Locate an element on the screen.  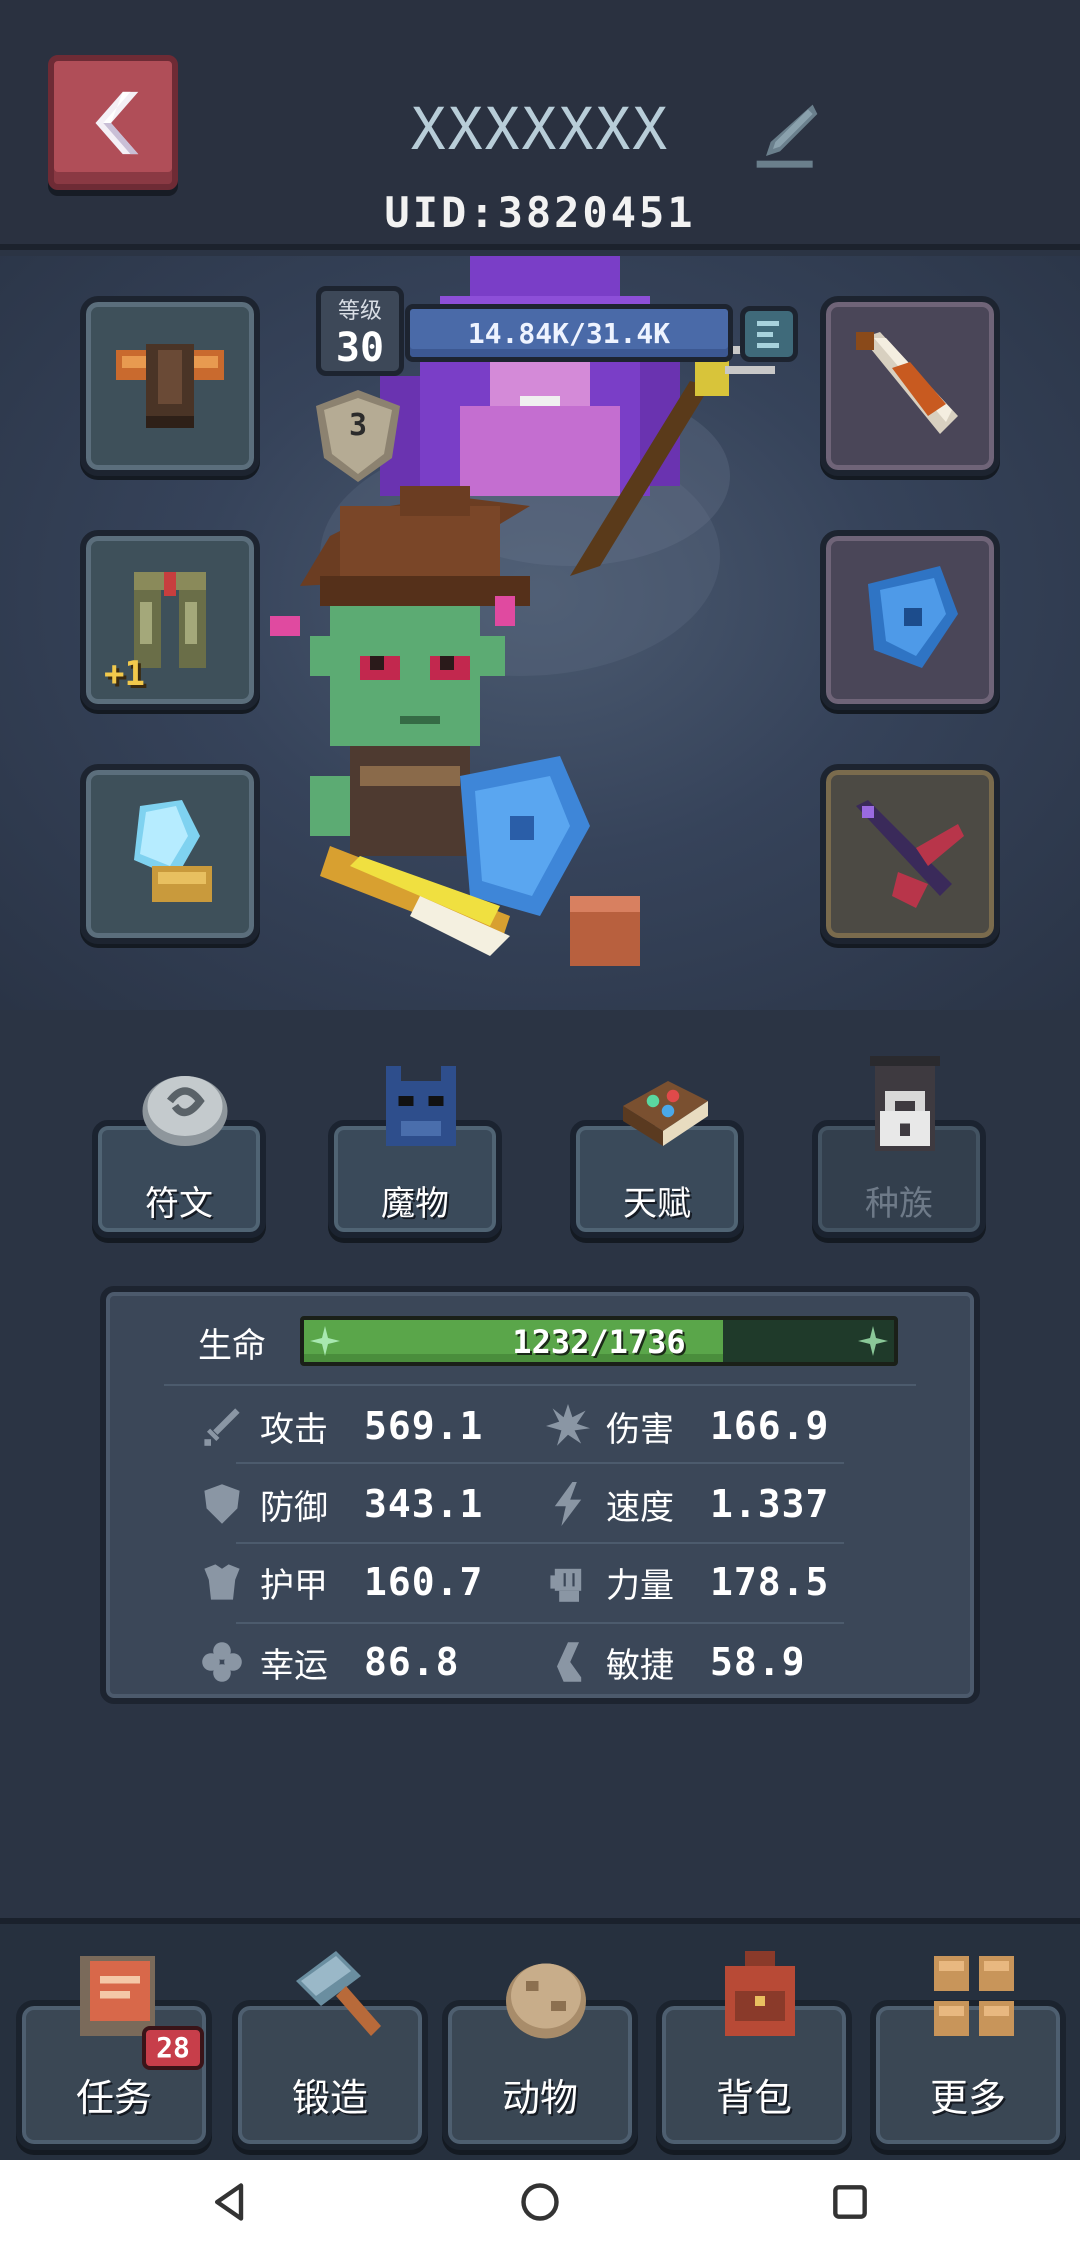
menu-button-runes: 符文 is located at coordinates (179, 1157).